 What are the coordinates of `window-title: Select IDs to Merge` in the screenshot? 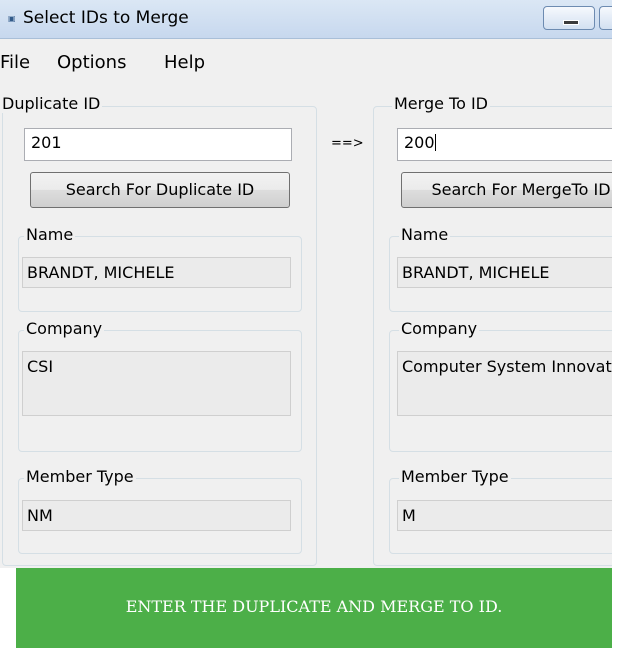 It's located at (106, 18).